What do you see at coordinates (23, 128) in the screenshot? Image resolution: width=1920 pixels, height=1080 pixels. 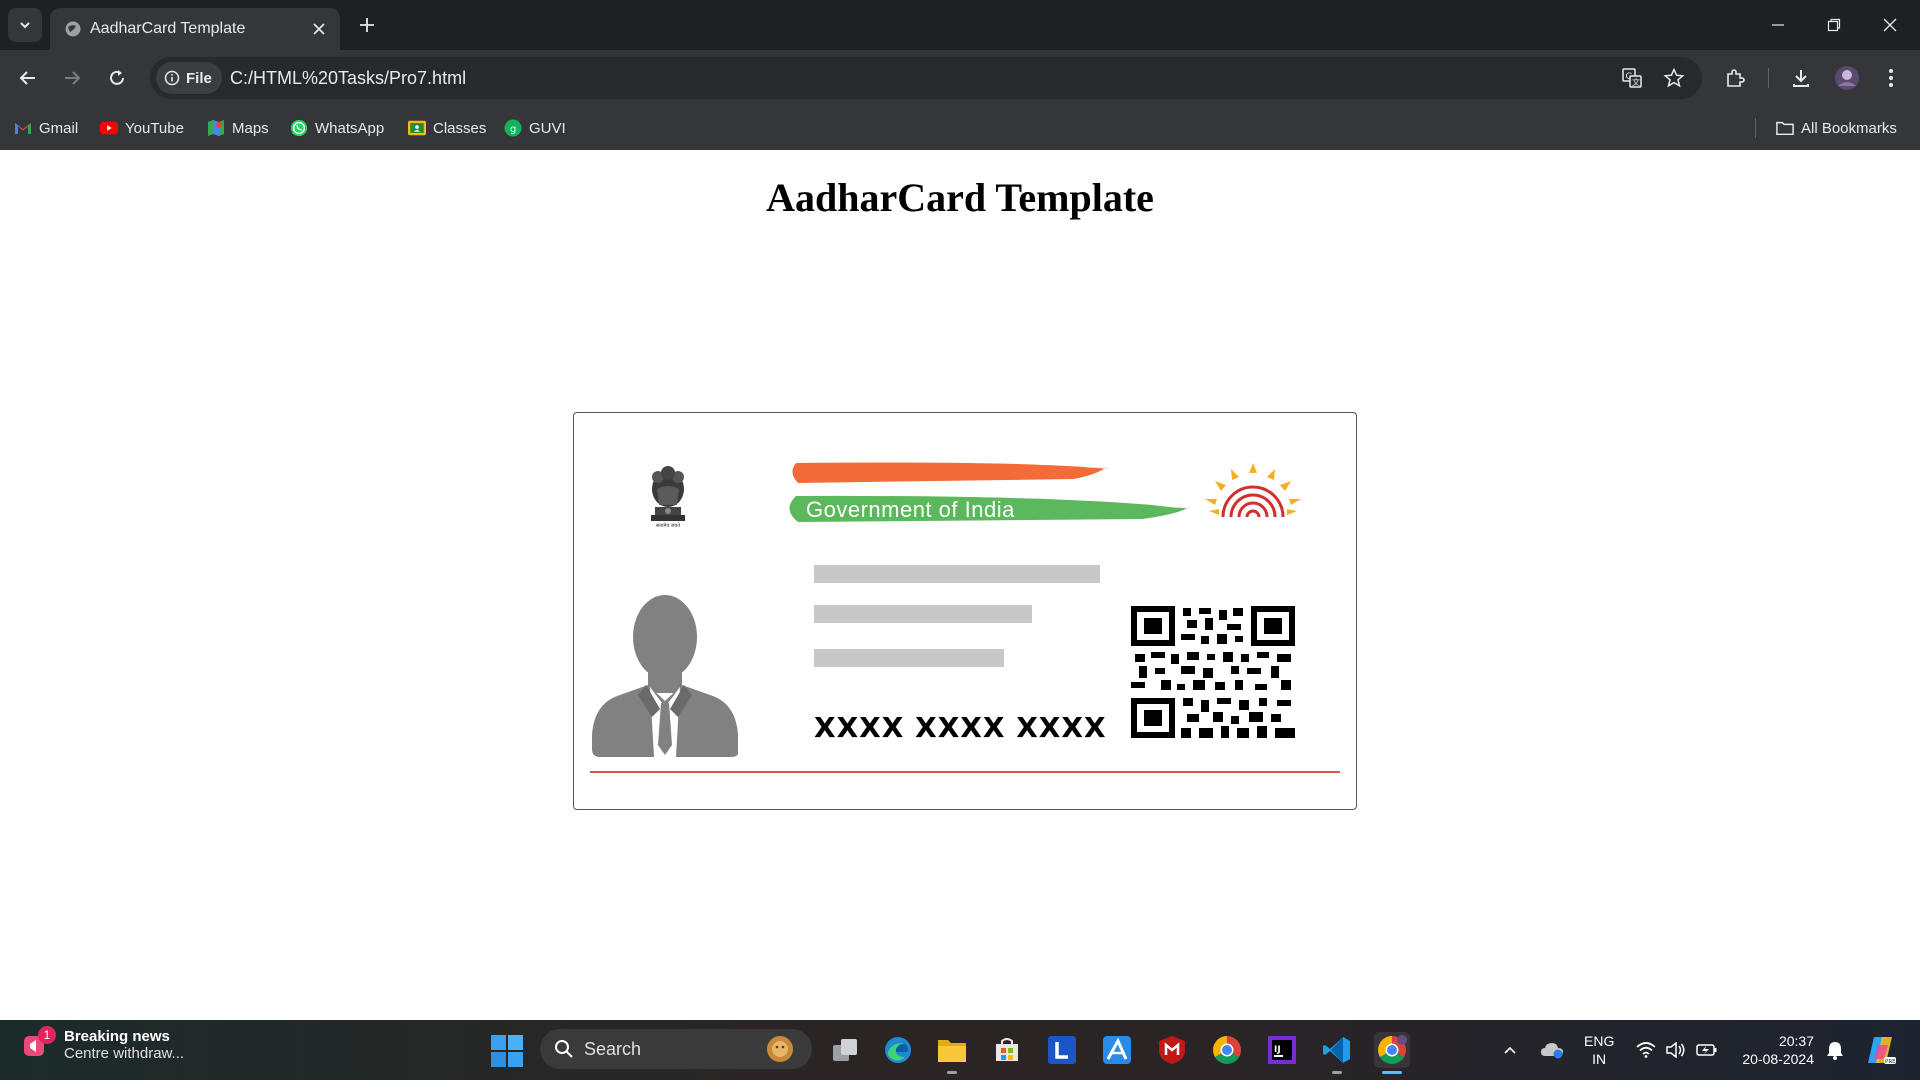 I see `gmail-icon` at bounding box center [23, 128].